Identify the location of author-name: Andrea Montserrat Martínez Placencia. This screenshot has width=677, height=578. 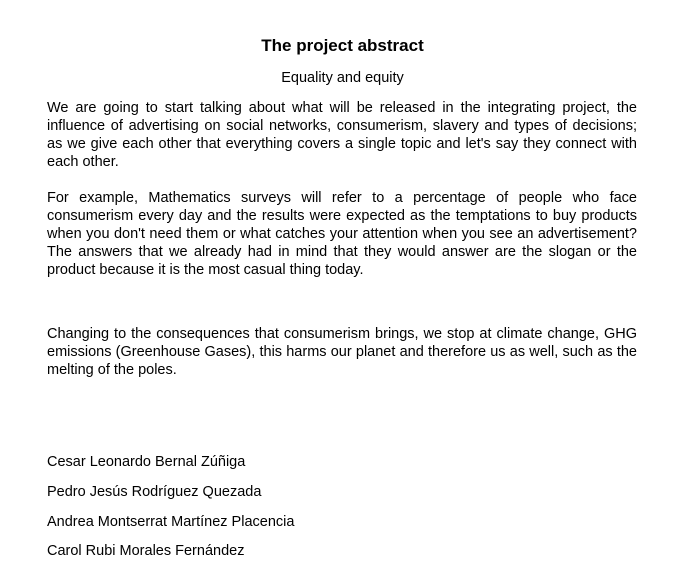
(171, 522).